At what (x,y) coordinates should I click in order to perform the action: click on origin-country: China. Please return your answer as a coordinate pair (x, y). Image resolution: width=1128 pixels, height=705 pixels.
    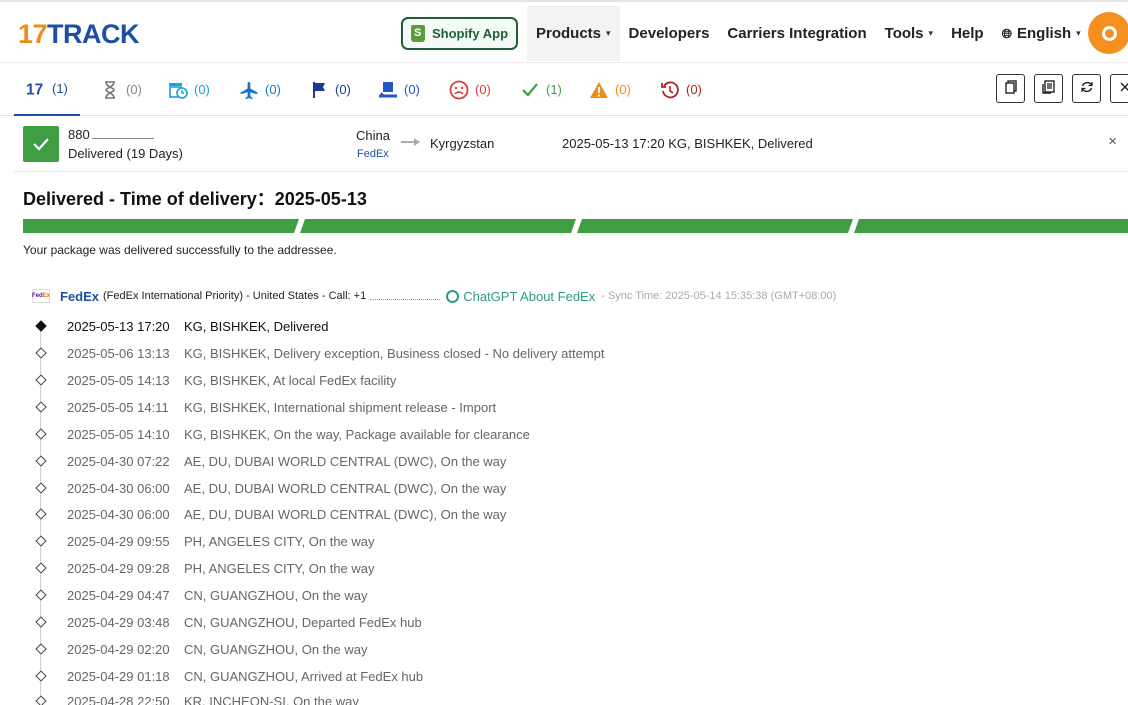
    Looking at the image, I should click on (373, 135).